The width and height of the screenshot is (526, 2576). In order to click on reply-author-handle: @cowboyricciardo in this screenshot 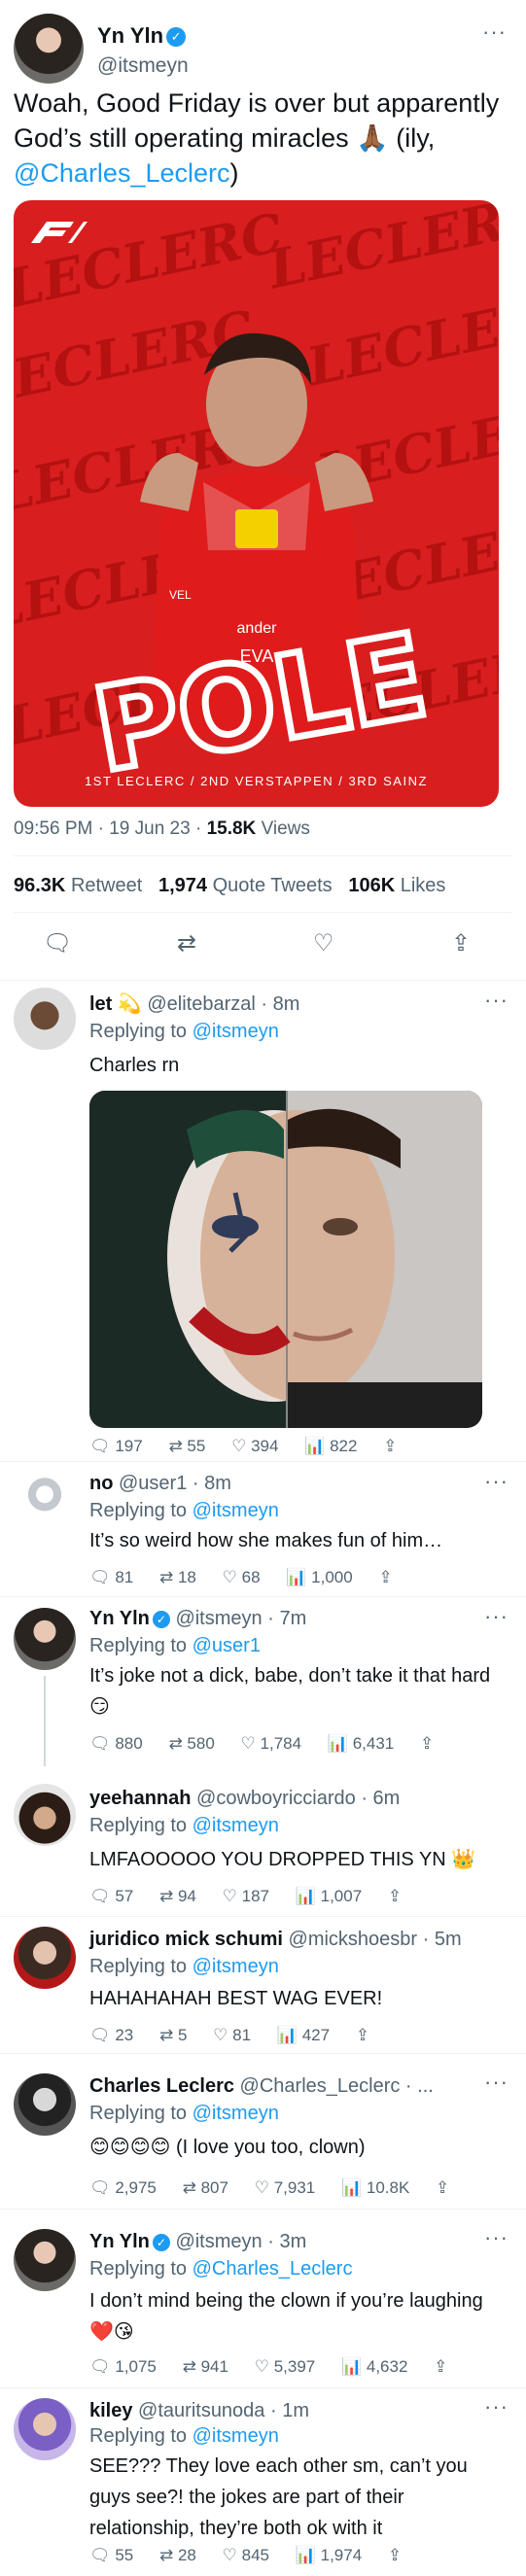, I will do `click(276, 1798)`.